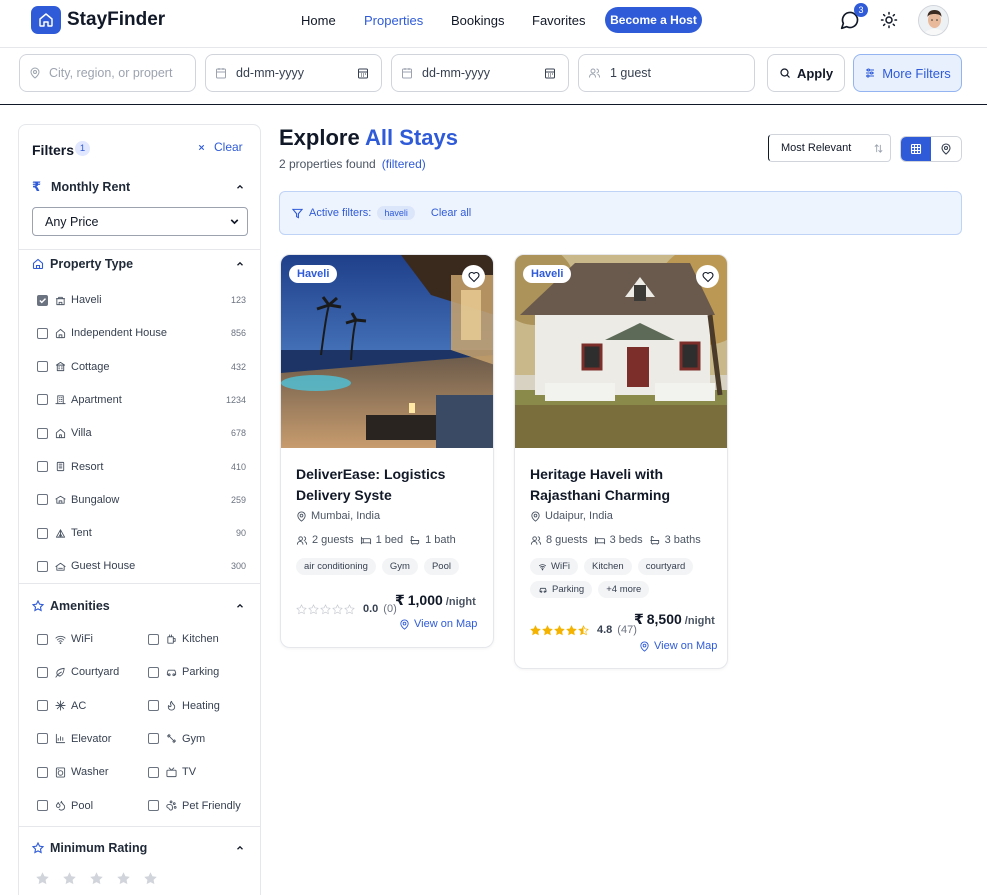 The image size is (987, 895). I want to click on become-host-button: Become a Host, so click(653, 20).